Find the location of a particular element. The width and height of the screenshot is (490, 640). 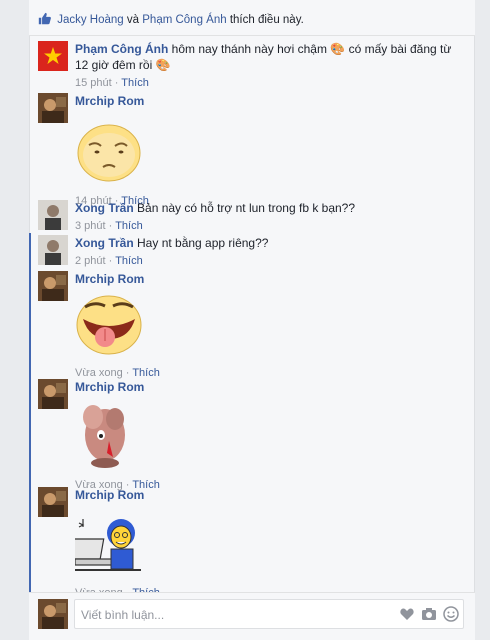

emoji-icon is located at coordinates (451, 614).